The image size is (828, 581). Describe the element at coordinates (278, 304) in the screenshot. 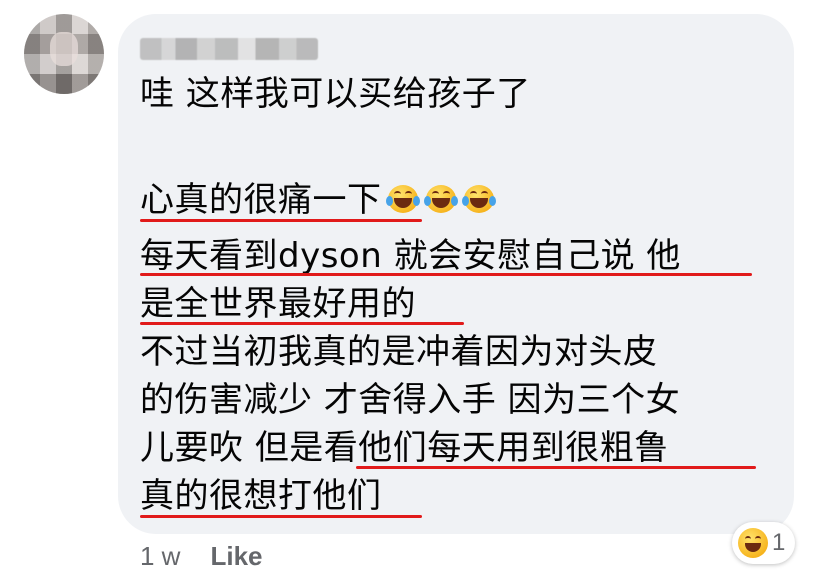

I see `comment-line-4: 是全世界最好用的` at that location.